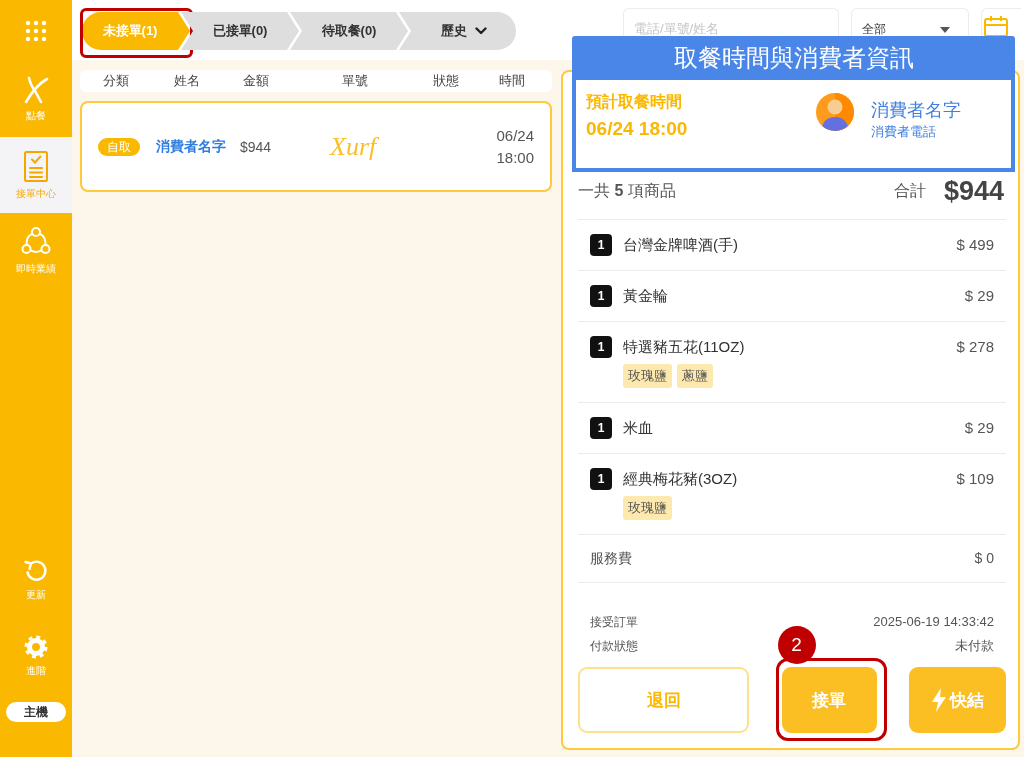 Image resolution: width=1024 pixels, height=768 pixels. Describe the element at coordinates (975, 347) in the screenshot. I see `item-price: $ 278` at that location.